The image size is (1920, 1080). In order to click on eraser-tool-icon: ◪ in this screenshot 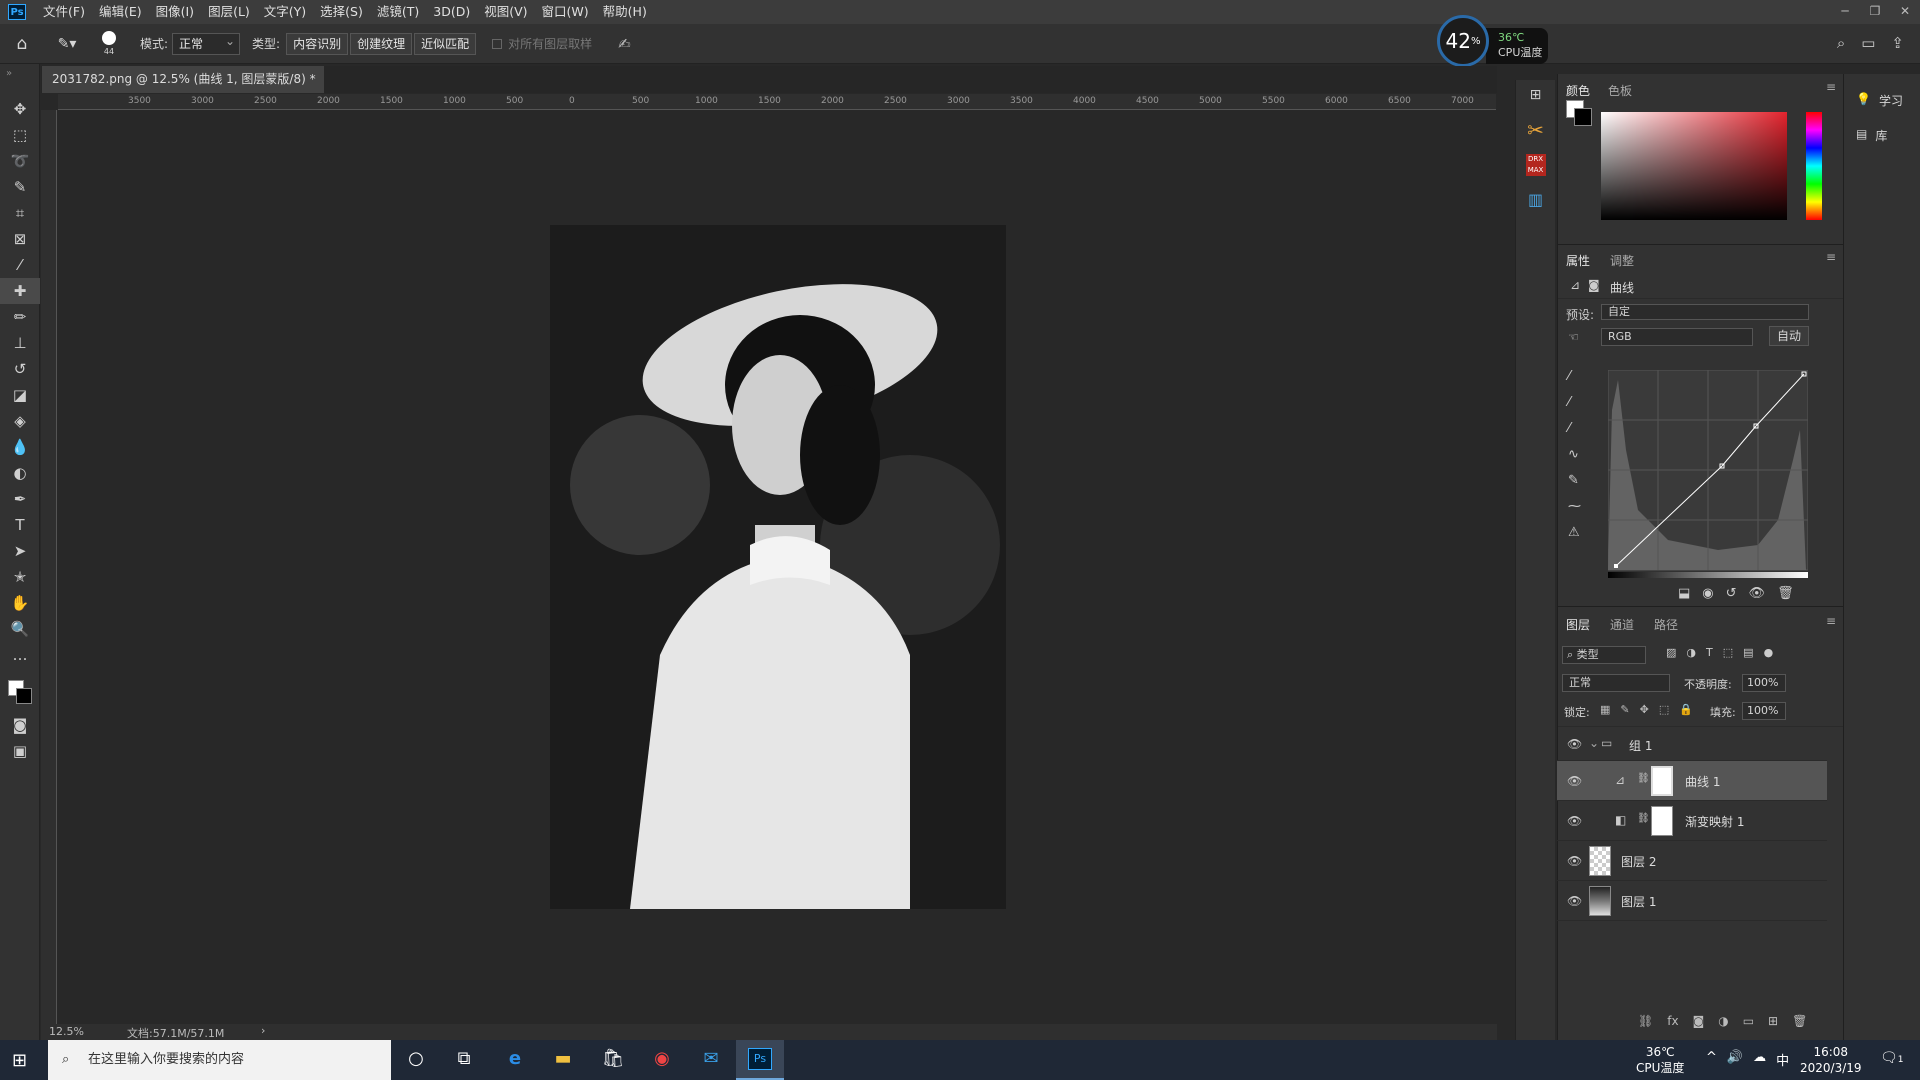, I will do `click(20, 395)`.